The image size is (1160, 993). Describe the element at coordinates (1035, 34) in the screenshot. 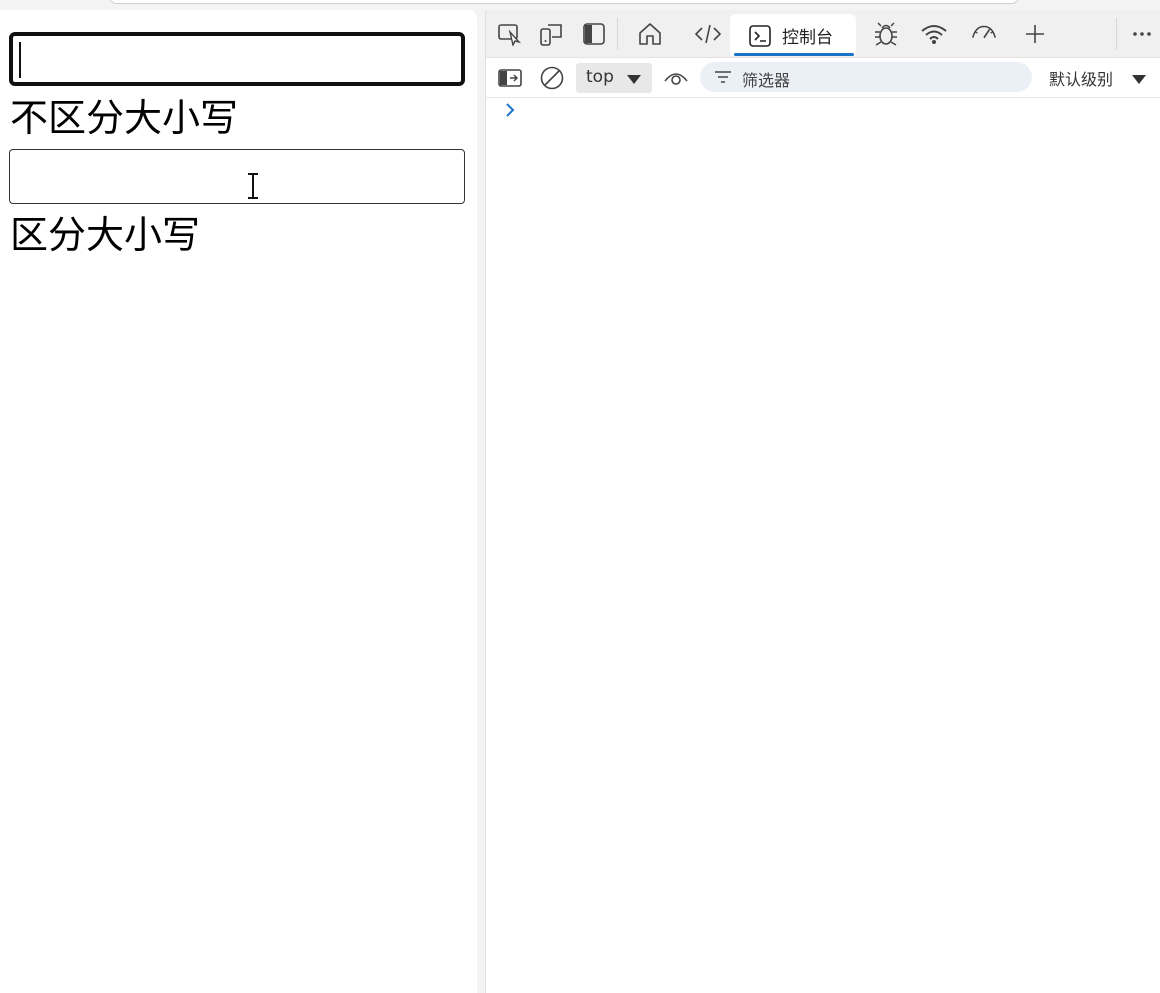

I see `add-tab-icon` at that location.